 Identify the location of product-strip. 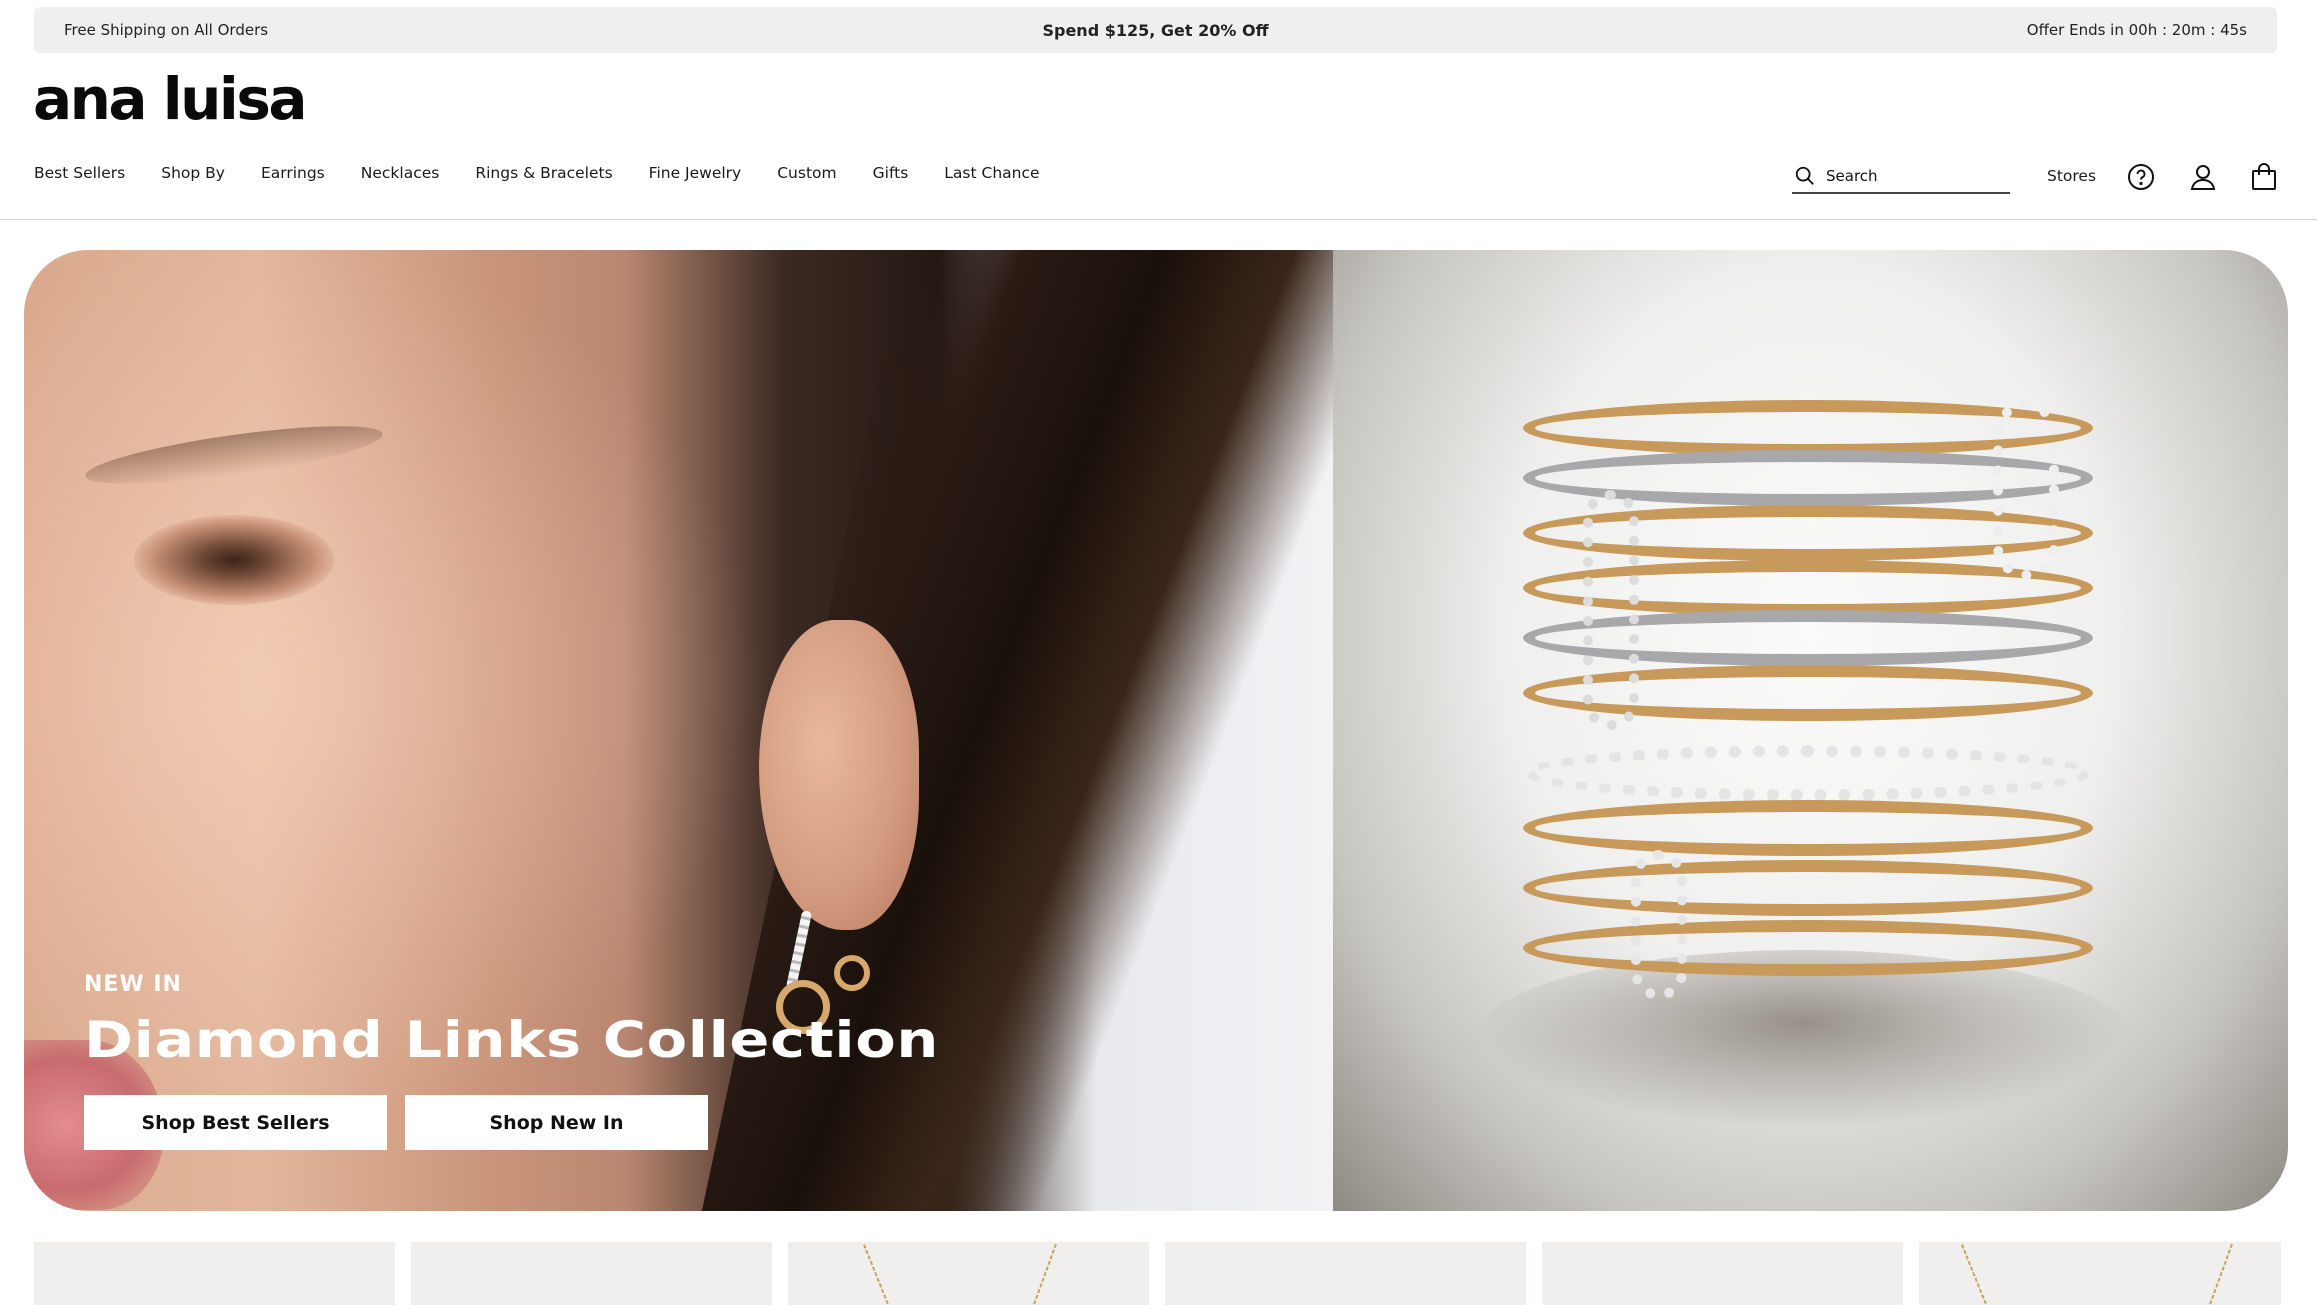
(1157, 1273).